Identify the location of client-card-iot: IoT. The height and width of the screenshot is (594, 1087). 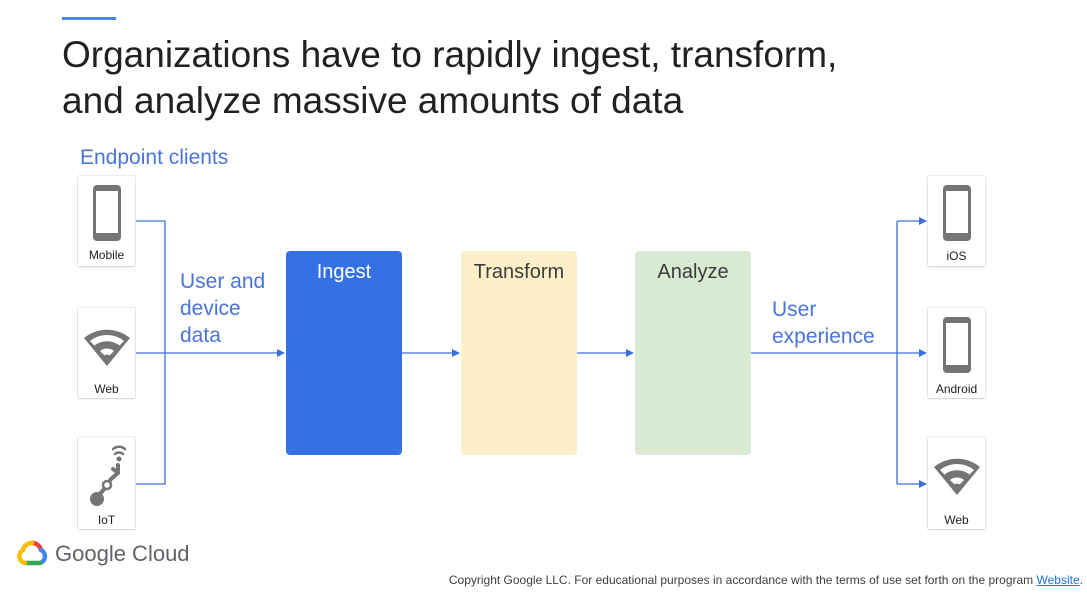
(106, 483).